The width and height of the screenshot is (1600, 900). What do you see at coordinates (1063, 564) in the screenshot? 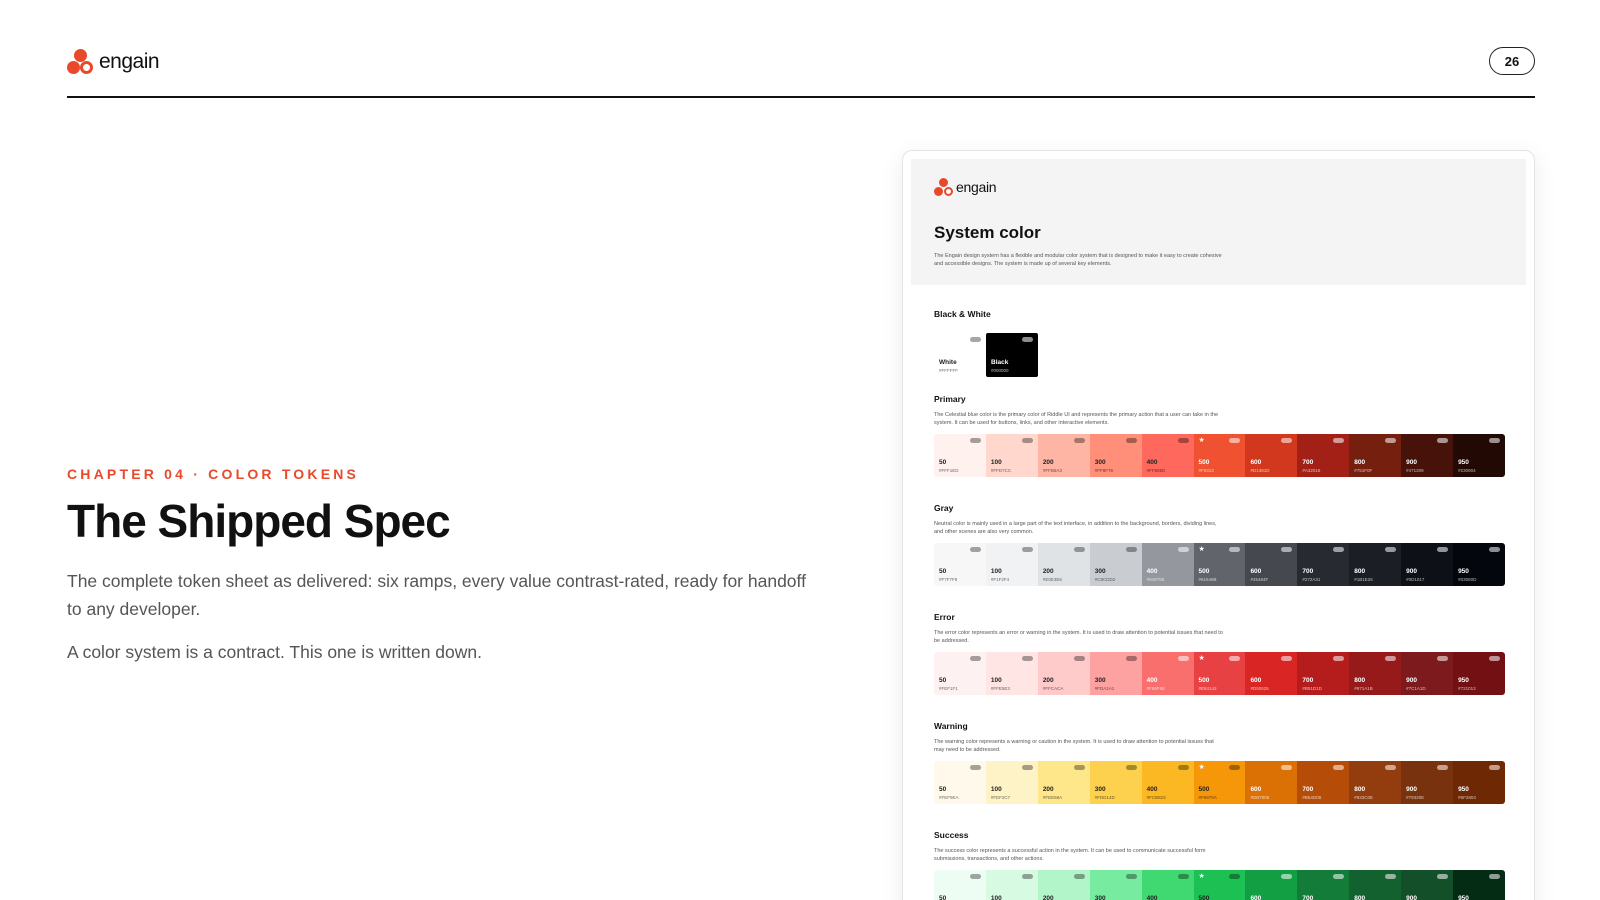
I see `swatch-gray-200: 200 #E0E3E6` at bounding box center [1063, 564].